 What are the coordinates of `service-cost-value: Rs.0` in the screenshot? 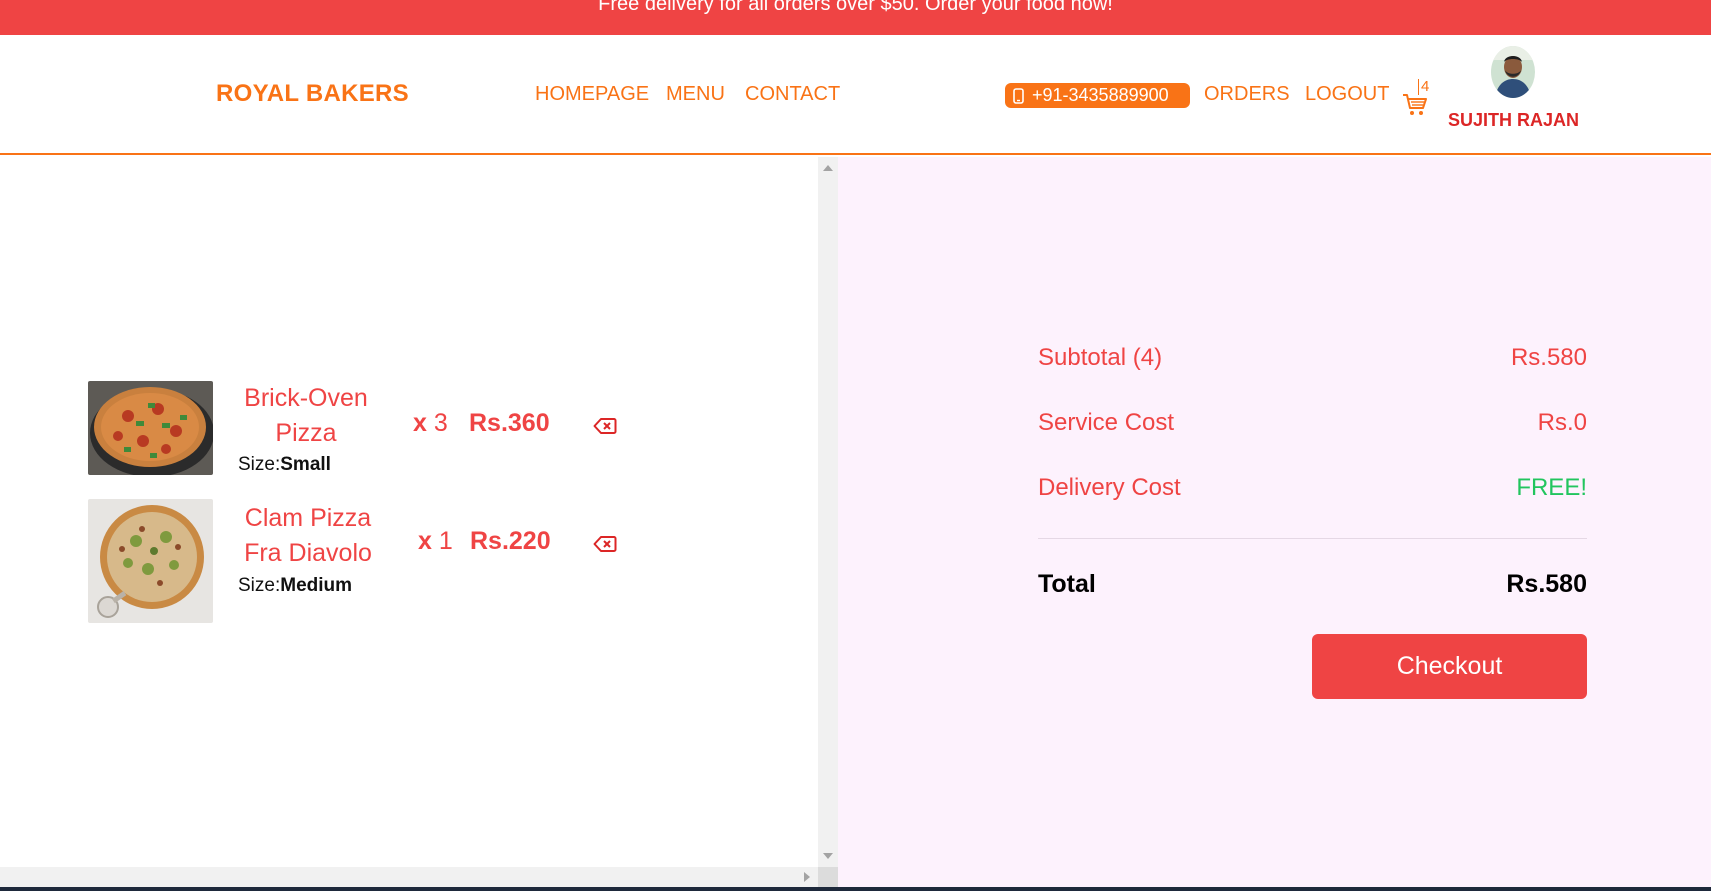 It's located at (1562, 422).